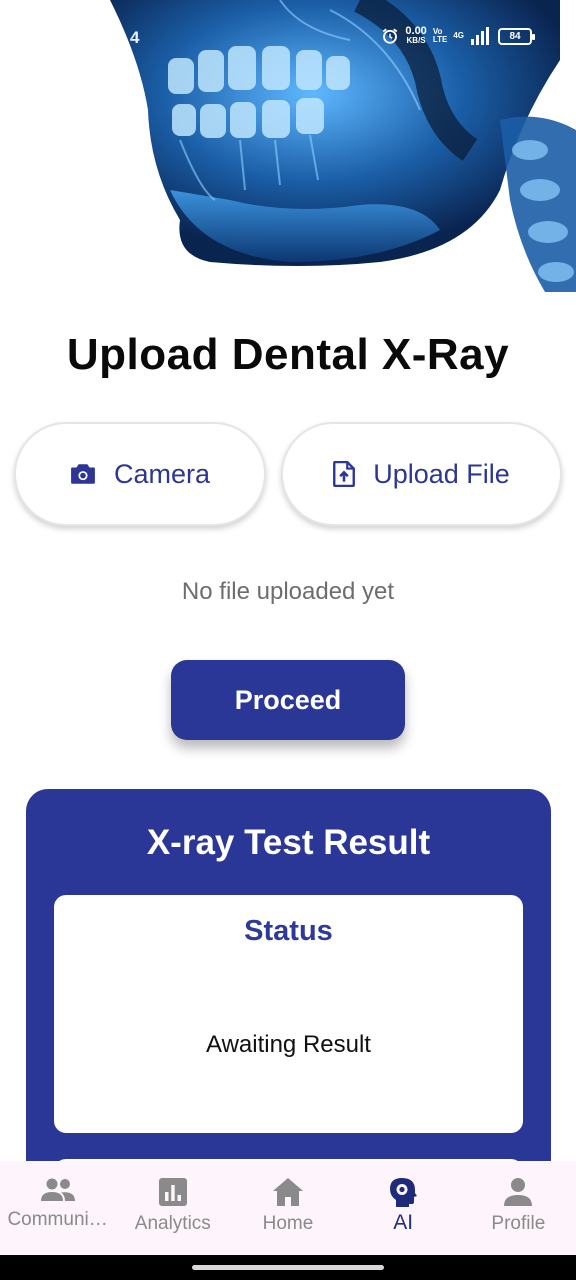 The image size is (576, 1280). Describe the element at coordinates (162, 473) in the screenshot. I see `camera-button-label: Camera` at that location.